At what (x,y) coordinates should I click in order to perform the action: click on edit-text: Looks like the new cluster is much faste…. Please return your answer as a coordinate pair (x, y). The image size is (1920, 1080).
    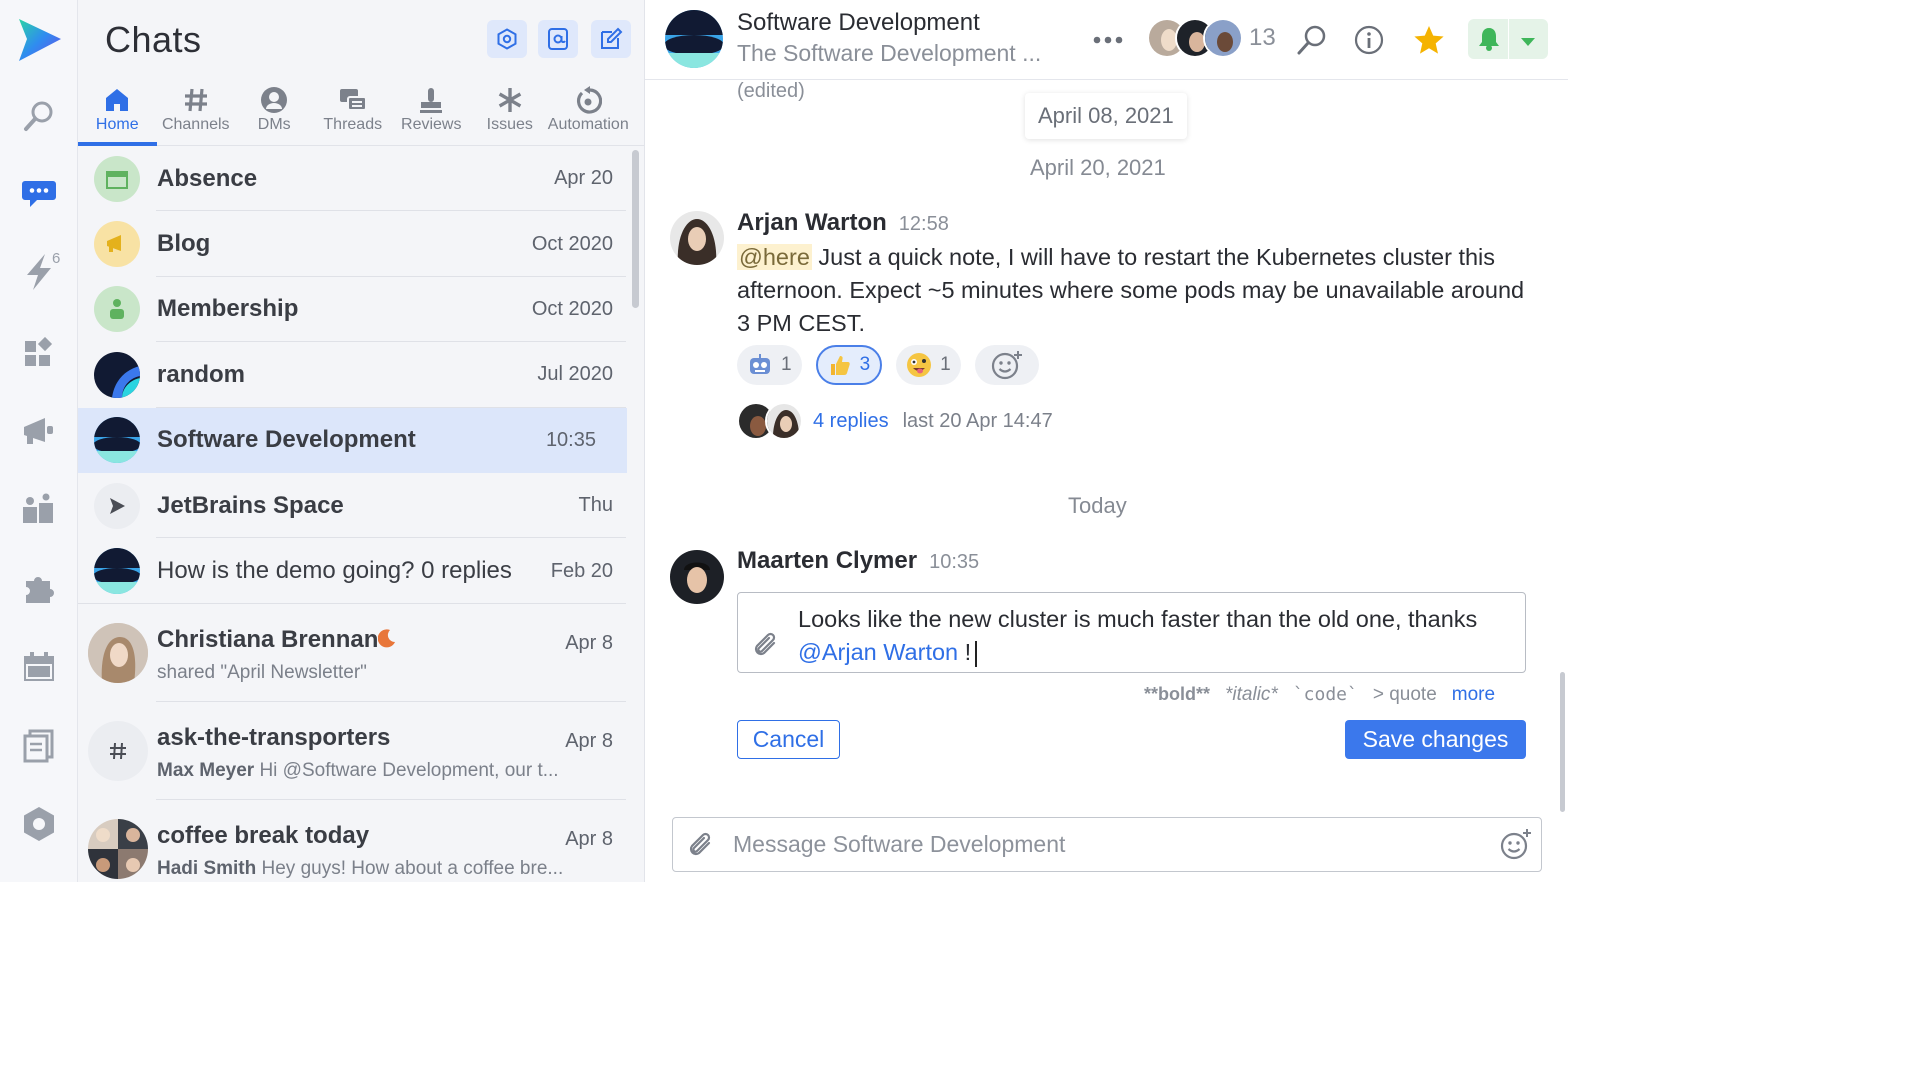
    Looking at the image, I should click on (1158, 636).